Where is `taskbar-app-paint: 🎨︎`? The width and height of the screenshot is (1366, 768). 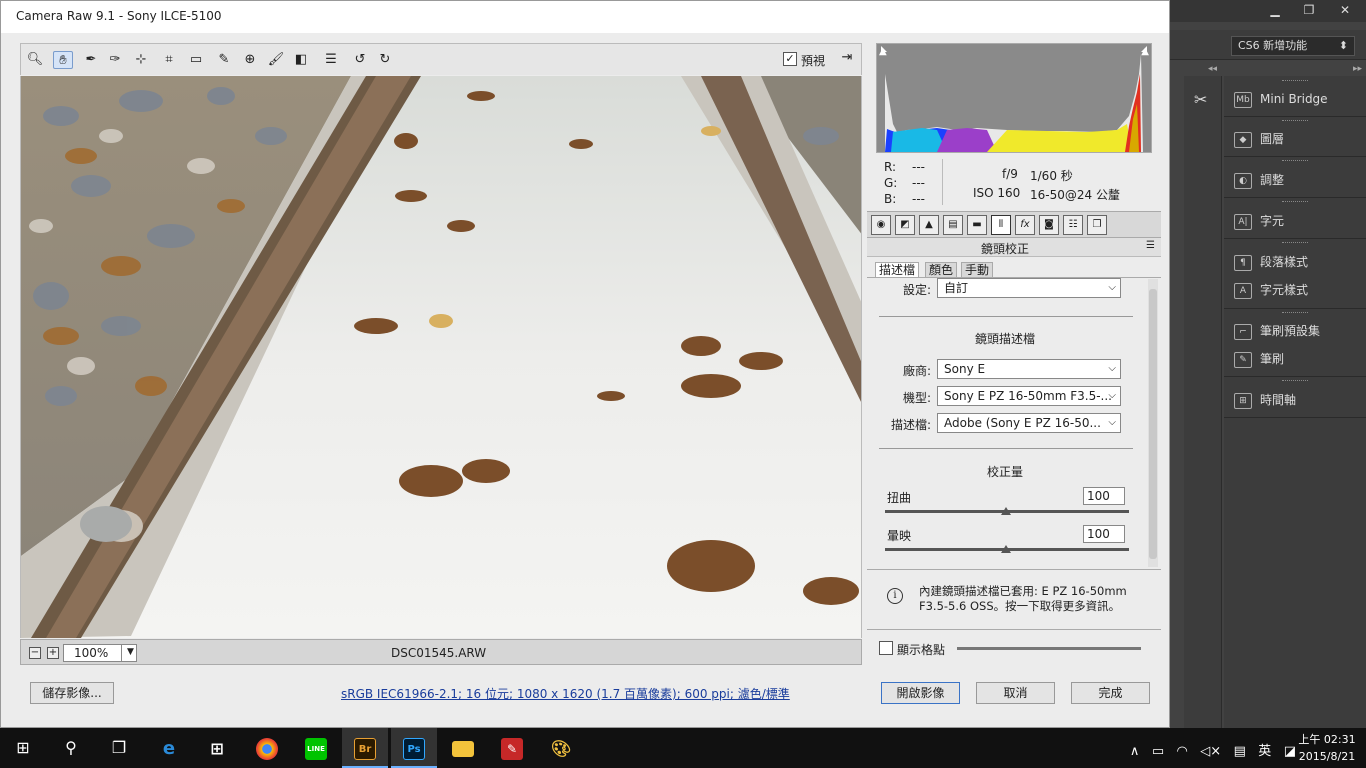 taskbar-app-paint: 🎨︎ is located at coordinates (561, 748).